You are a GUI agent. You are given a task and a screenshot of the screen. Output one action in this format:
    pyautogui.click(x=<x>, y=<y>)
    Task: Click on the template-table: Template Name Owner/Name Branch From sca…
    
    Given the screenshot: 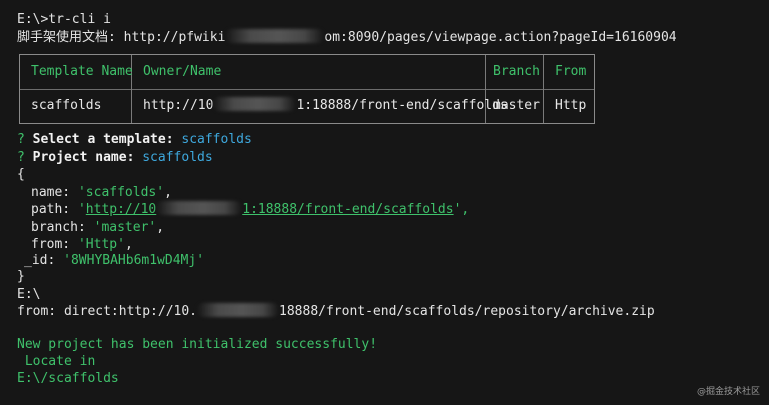 What is the action you would take?
    pyautogui.click(x=307, y=89)
    